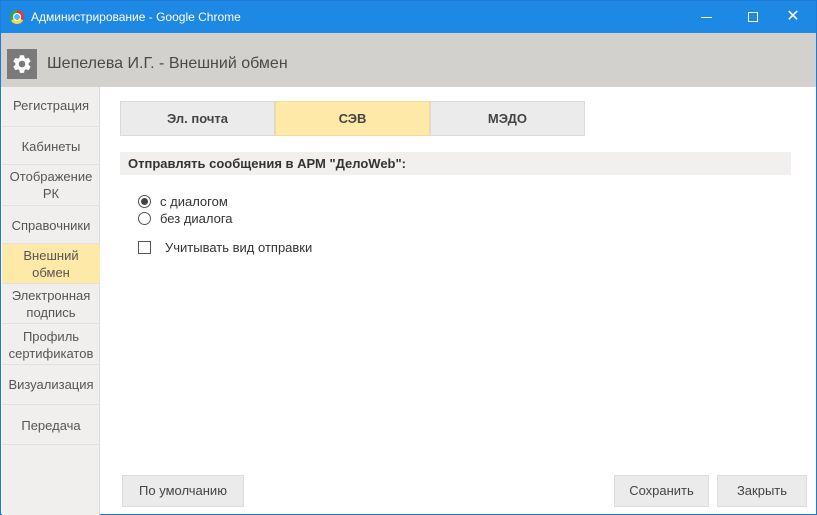 The height and width of the screenshot is (515, 817). I want to click on sidebar-item-label: Визуализация, so click(51, 384).